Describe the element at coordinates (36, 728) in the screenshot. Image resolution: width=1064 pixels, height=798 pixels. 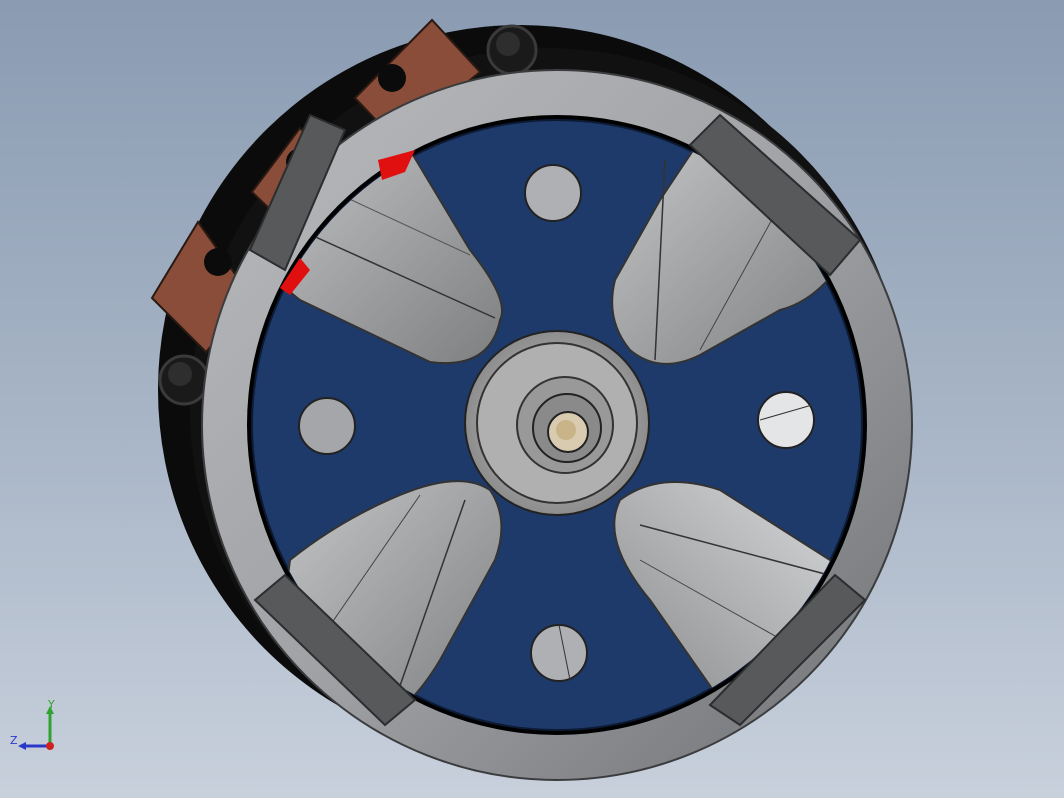
I see `axis-triad: Y Z` at that location.